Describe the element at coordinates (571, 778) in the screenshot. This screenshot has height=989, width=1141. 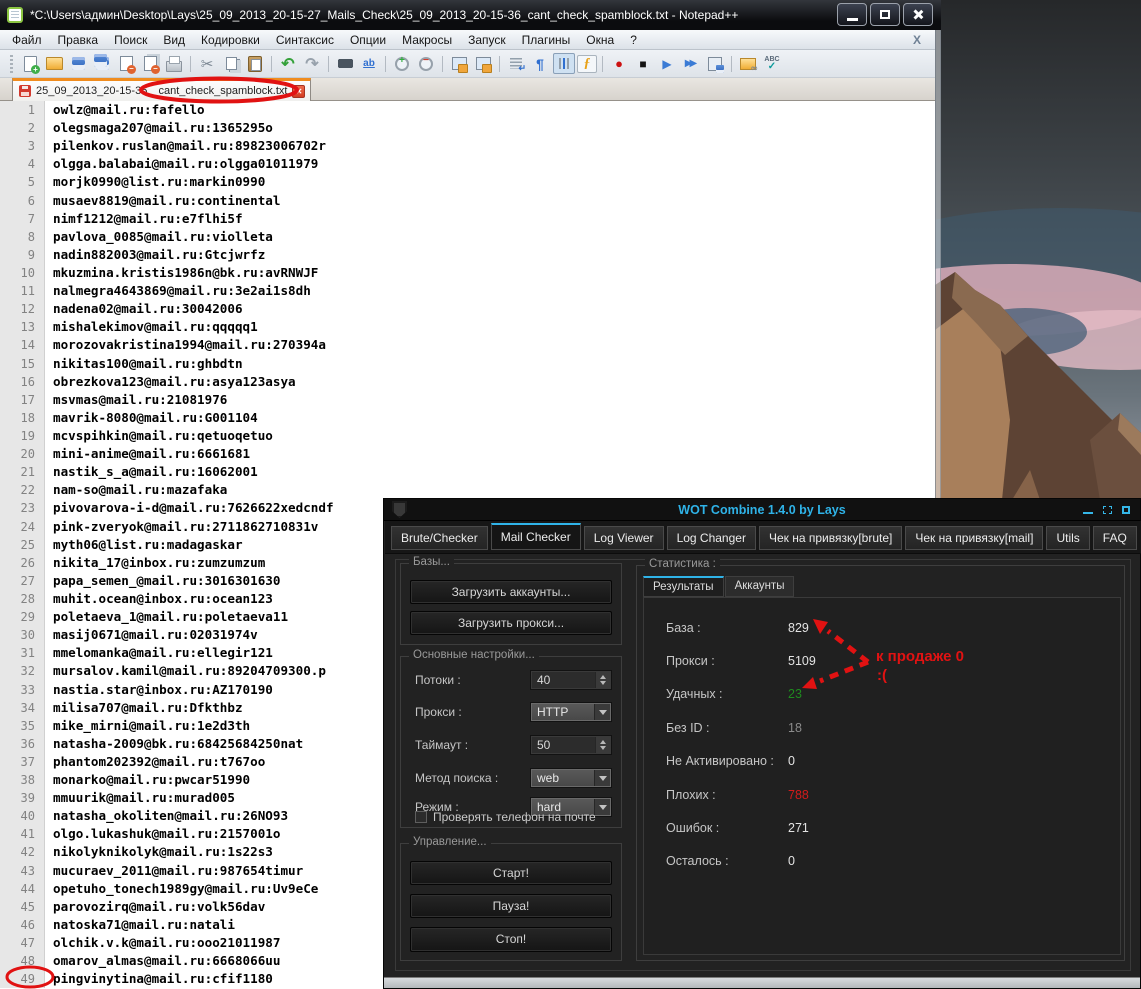
I see `search-method-dropdown: web` at that location.